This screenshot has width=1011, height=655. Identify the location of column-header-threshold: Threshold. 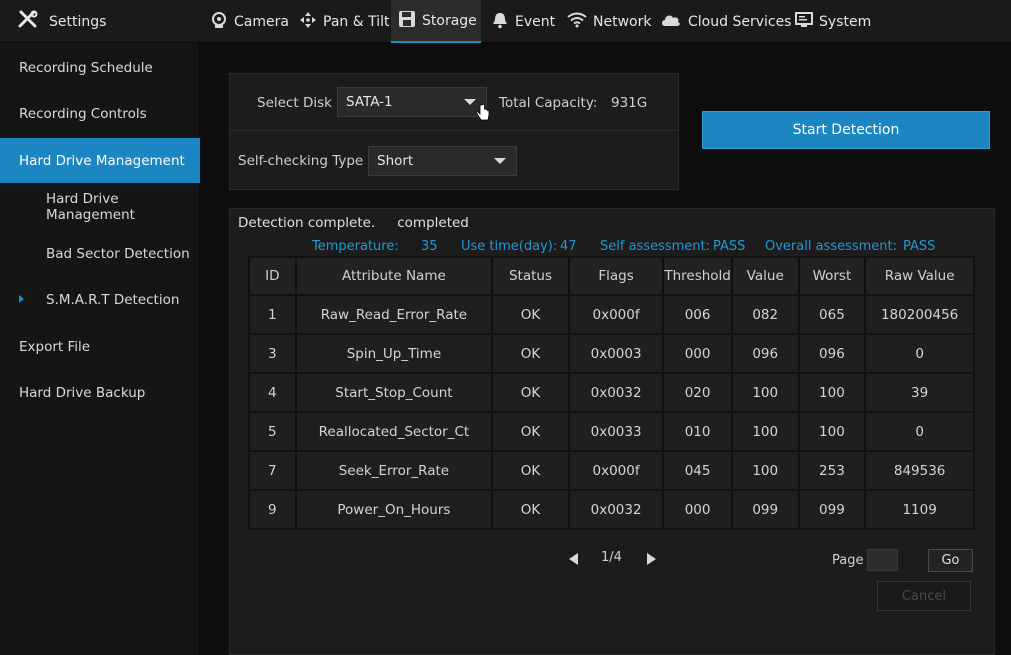
(697, 276).